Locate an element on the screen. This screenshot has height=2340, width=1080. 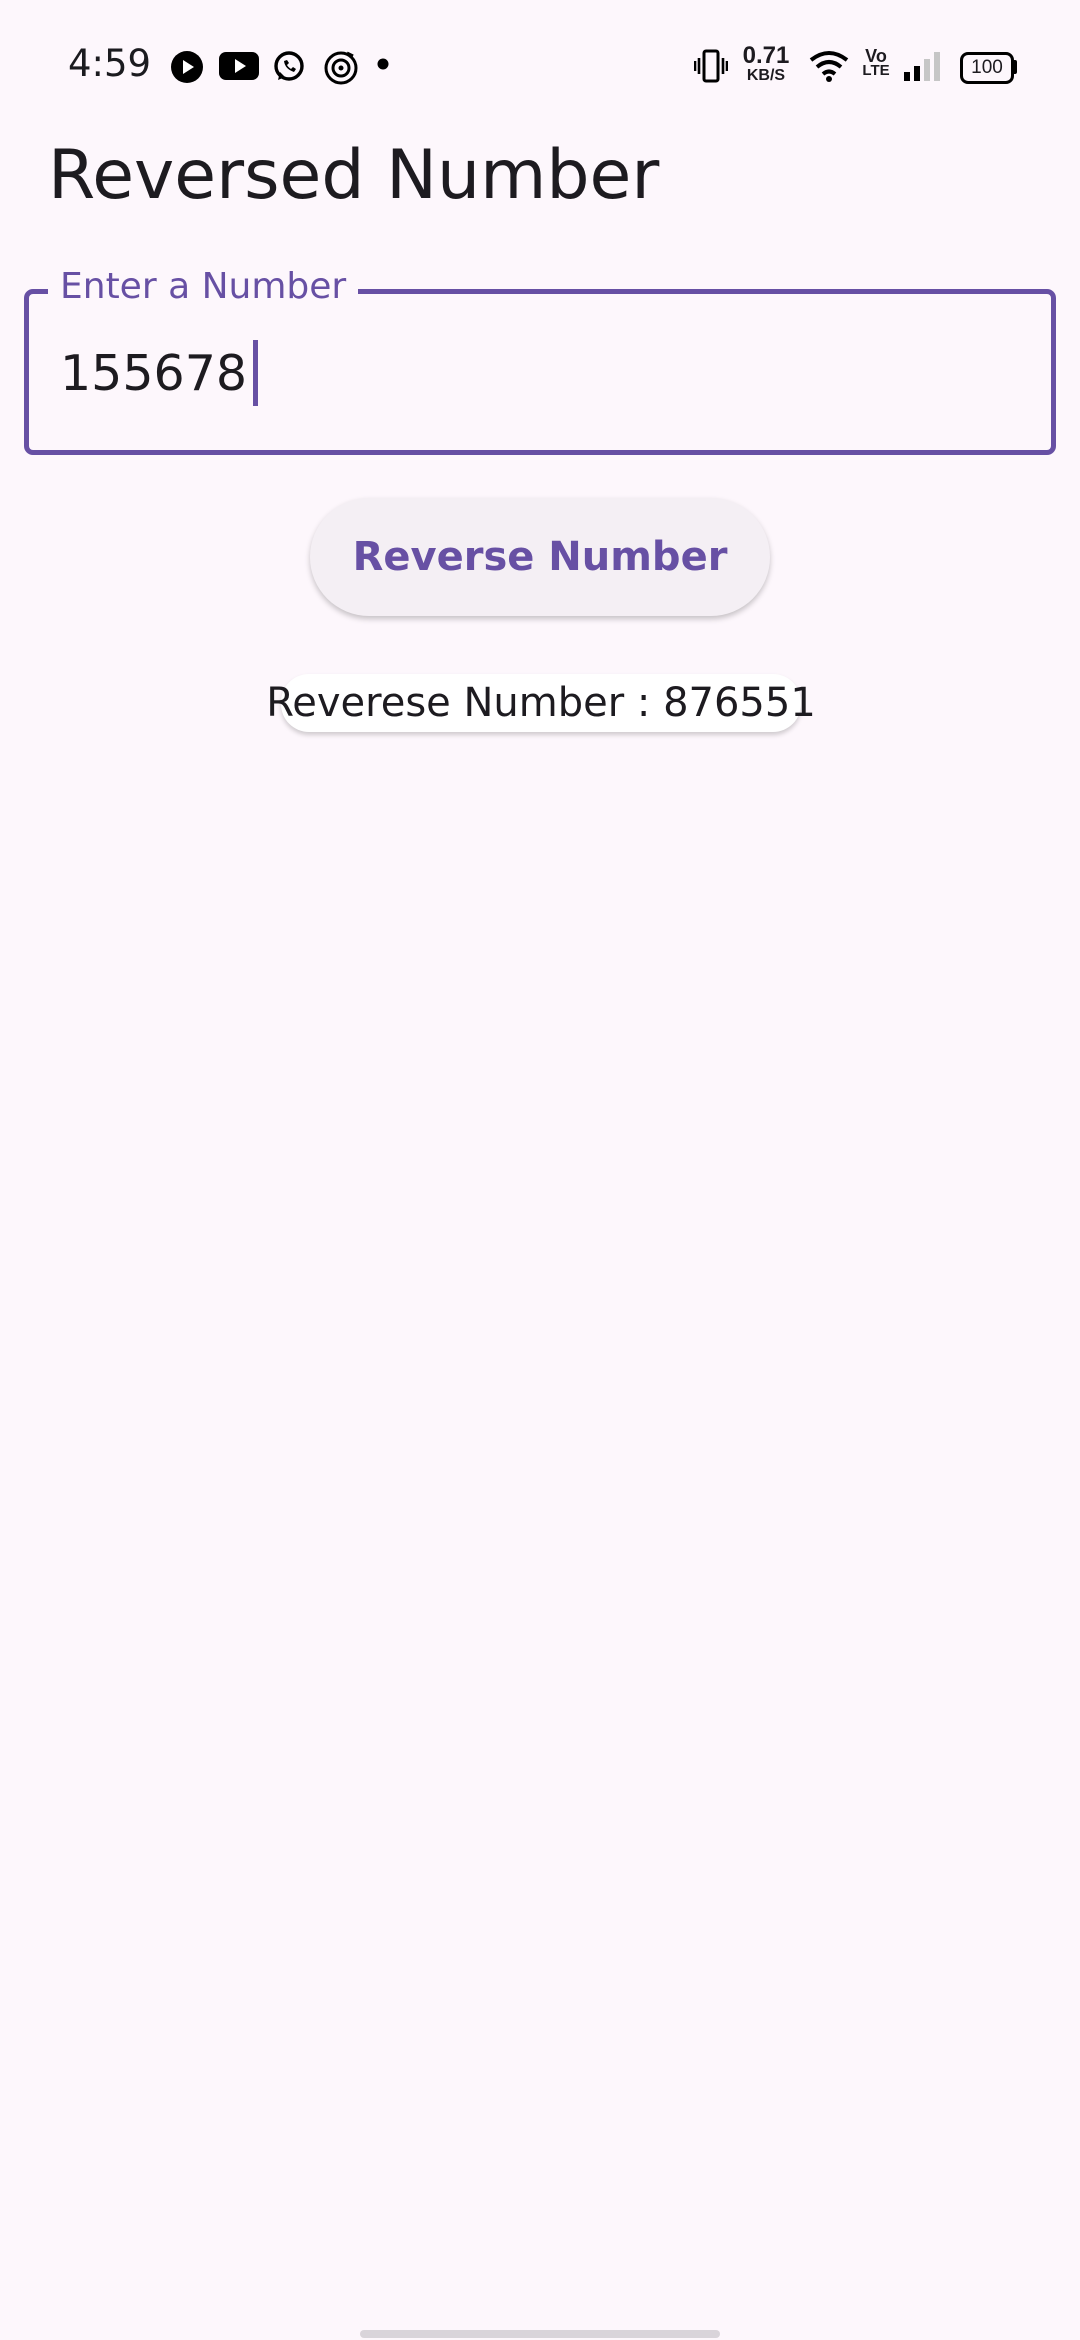
more-dot-icon is located at coordinates (383, 64).